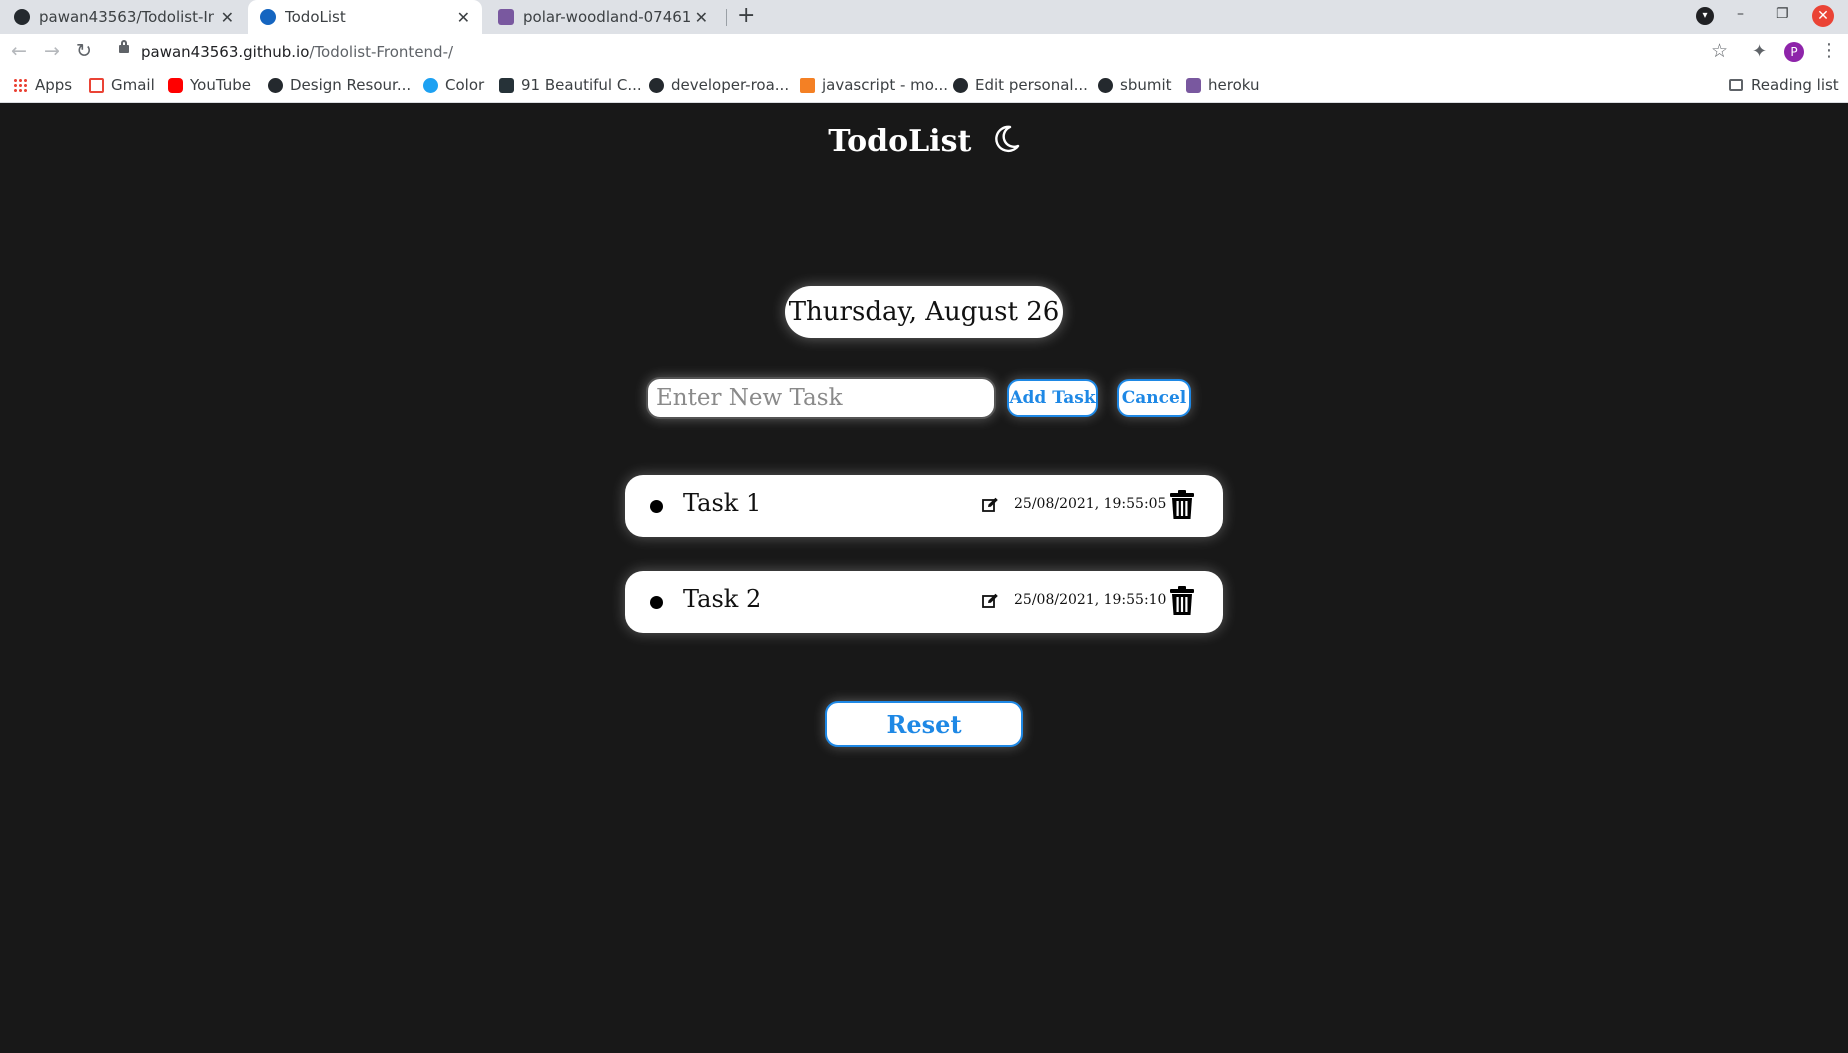 This screenshot has height=1053, width=1848. I want to click on address-bar: pawan43563.github.io/Todolist-Frontend-/, so click(297, 52).